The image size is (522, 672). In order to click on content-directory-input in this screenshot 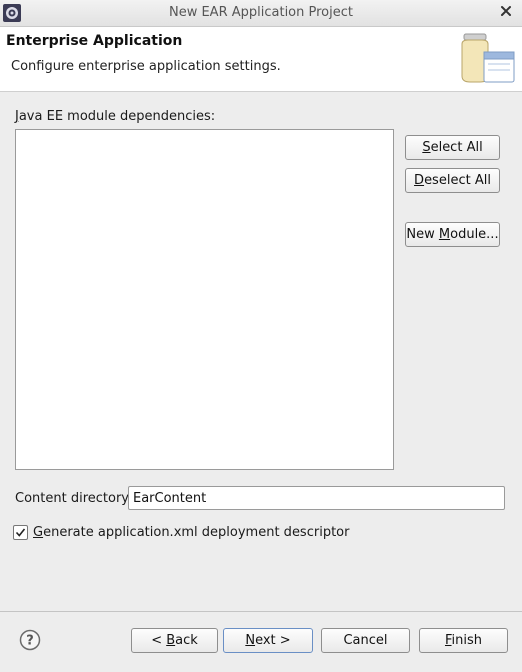, I will do `click(316, 498)`.